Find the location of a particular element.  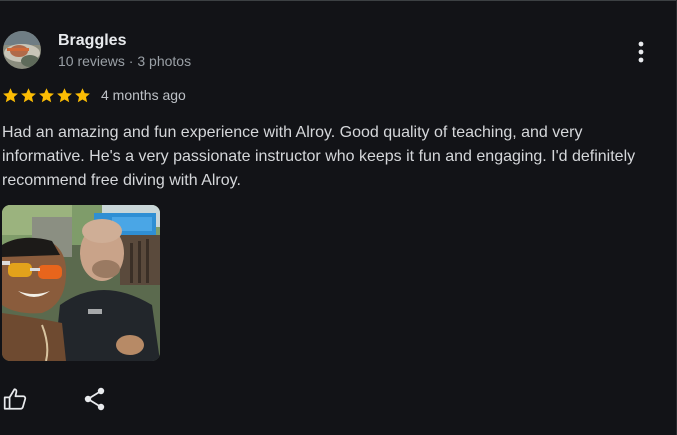

top-divider is located at coordinates (338, 0).